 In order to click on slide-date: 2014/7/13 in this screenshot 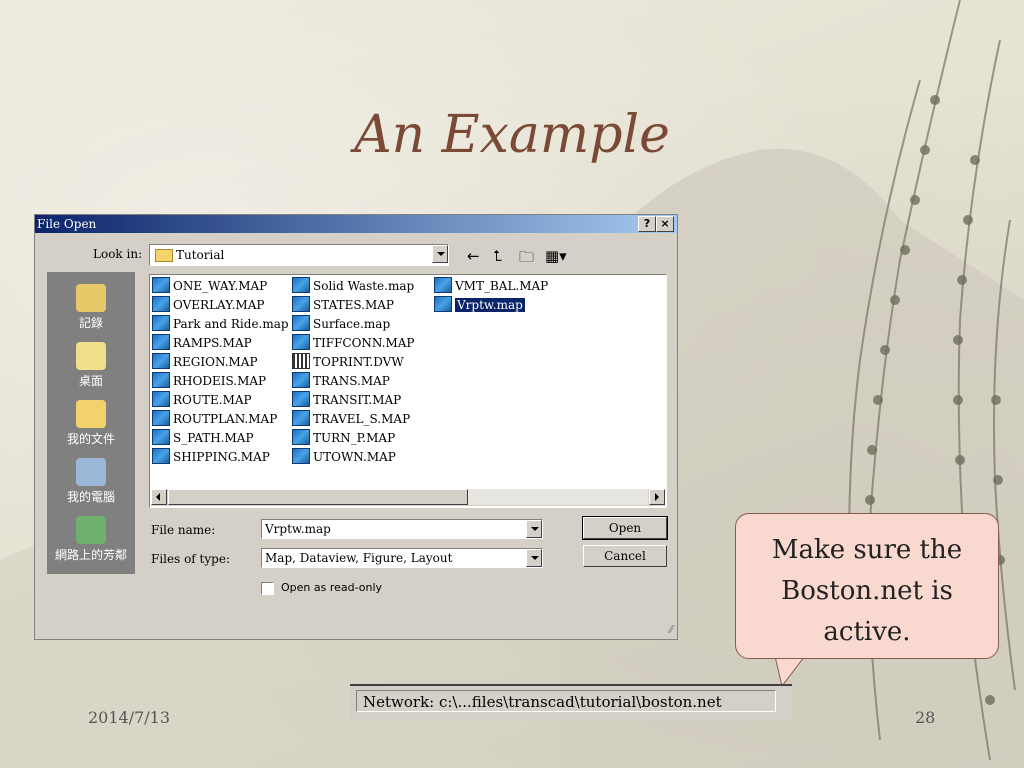, I will do `click(129, 717)`.